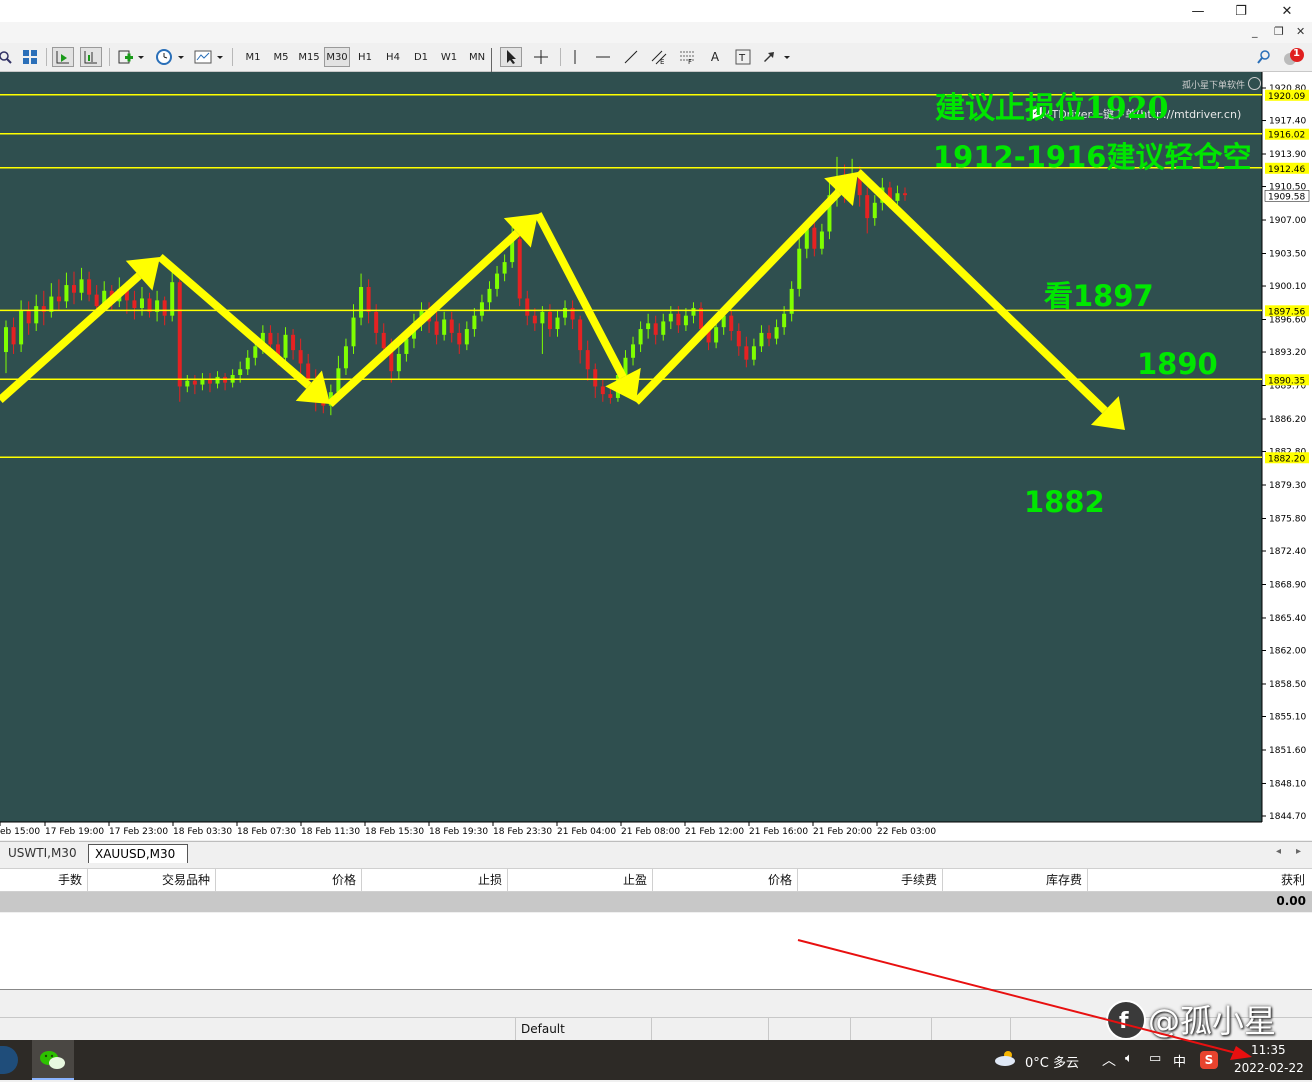 This screenshot has height=1082, width=1312. I want to click on svg-text: F, so click(690, 61).